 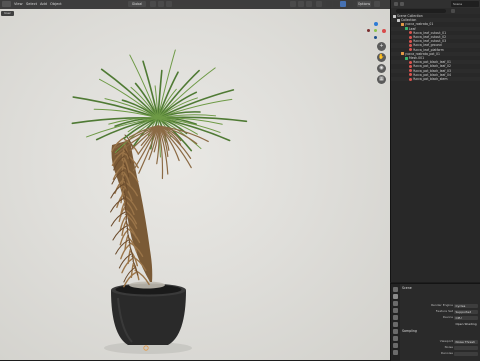 I want to click on view-menu: View, so click(x=18, y=4).